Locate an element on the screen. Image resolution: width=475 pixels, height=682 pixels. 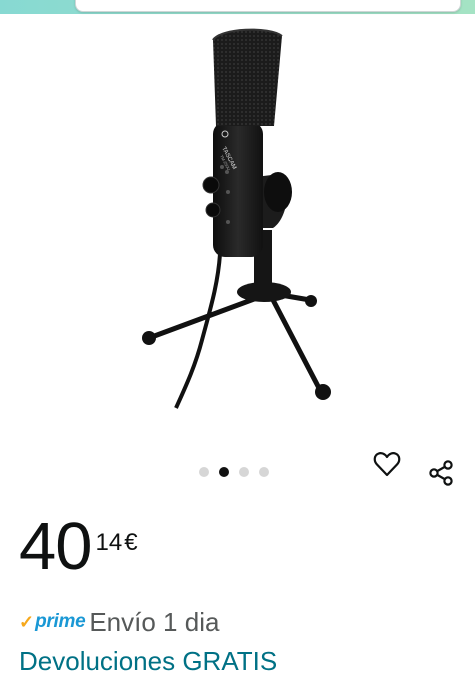
prime-badge: ✓ prime is located at coordinates (52, 622).